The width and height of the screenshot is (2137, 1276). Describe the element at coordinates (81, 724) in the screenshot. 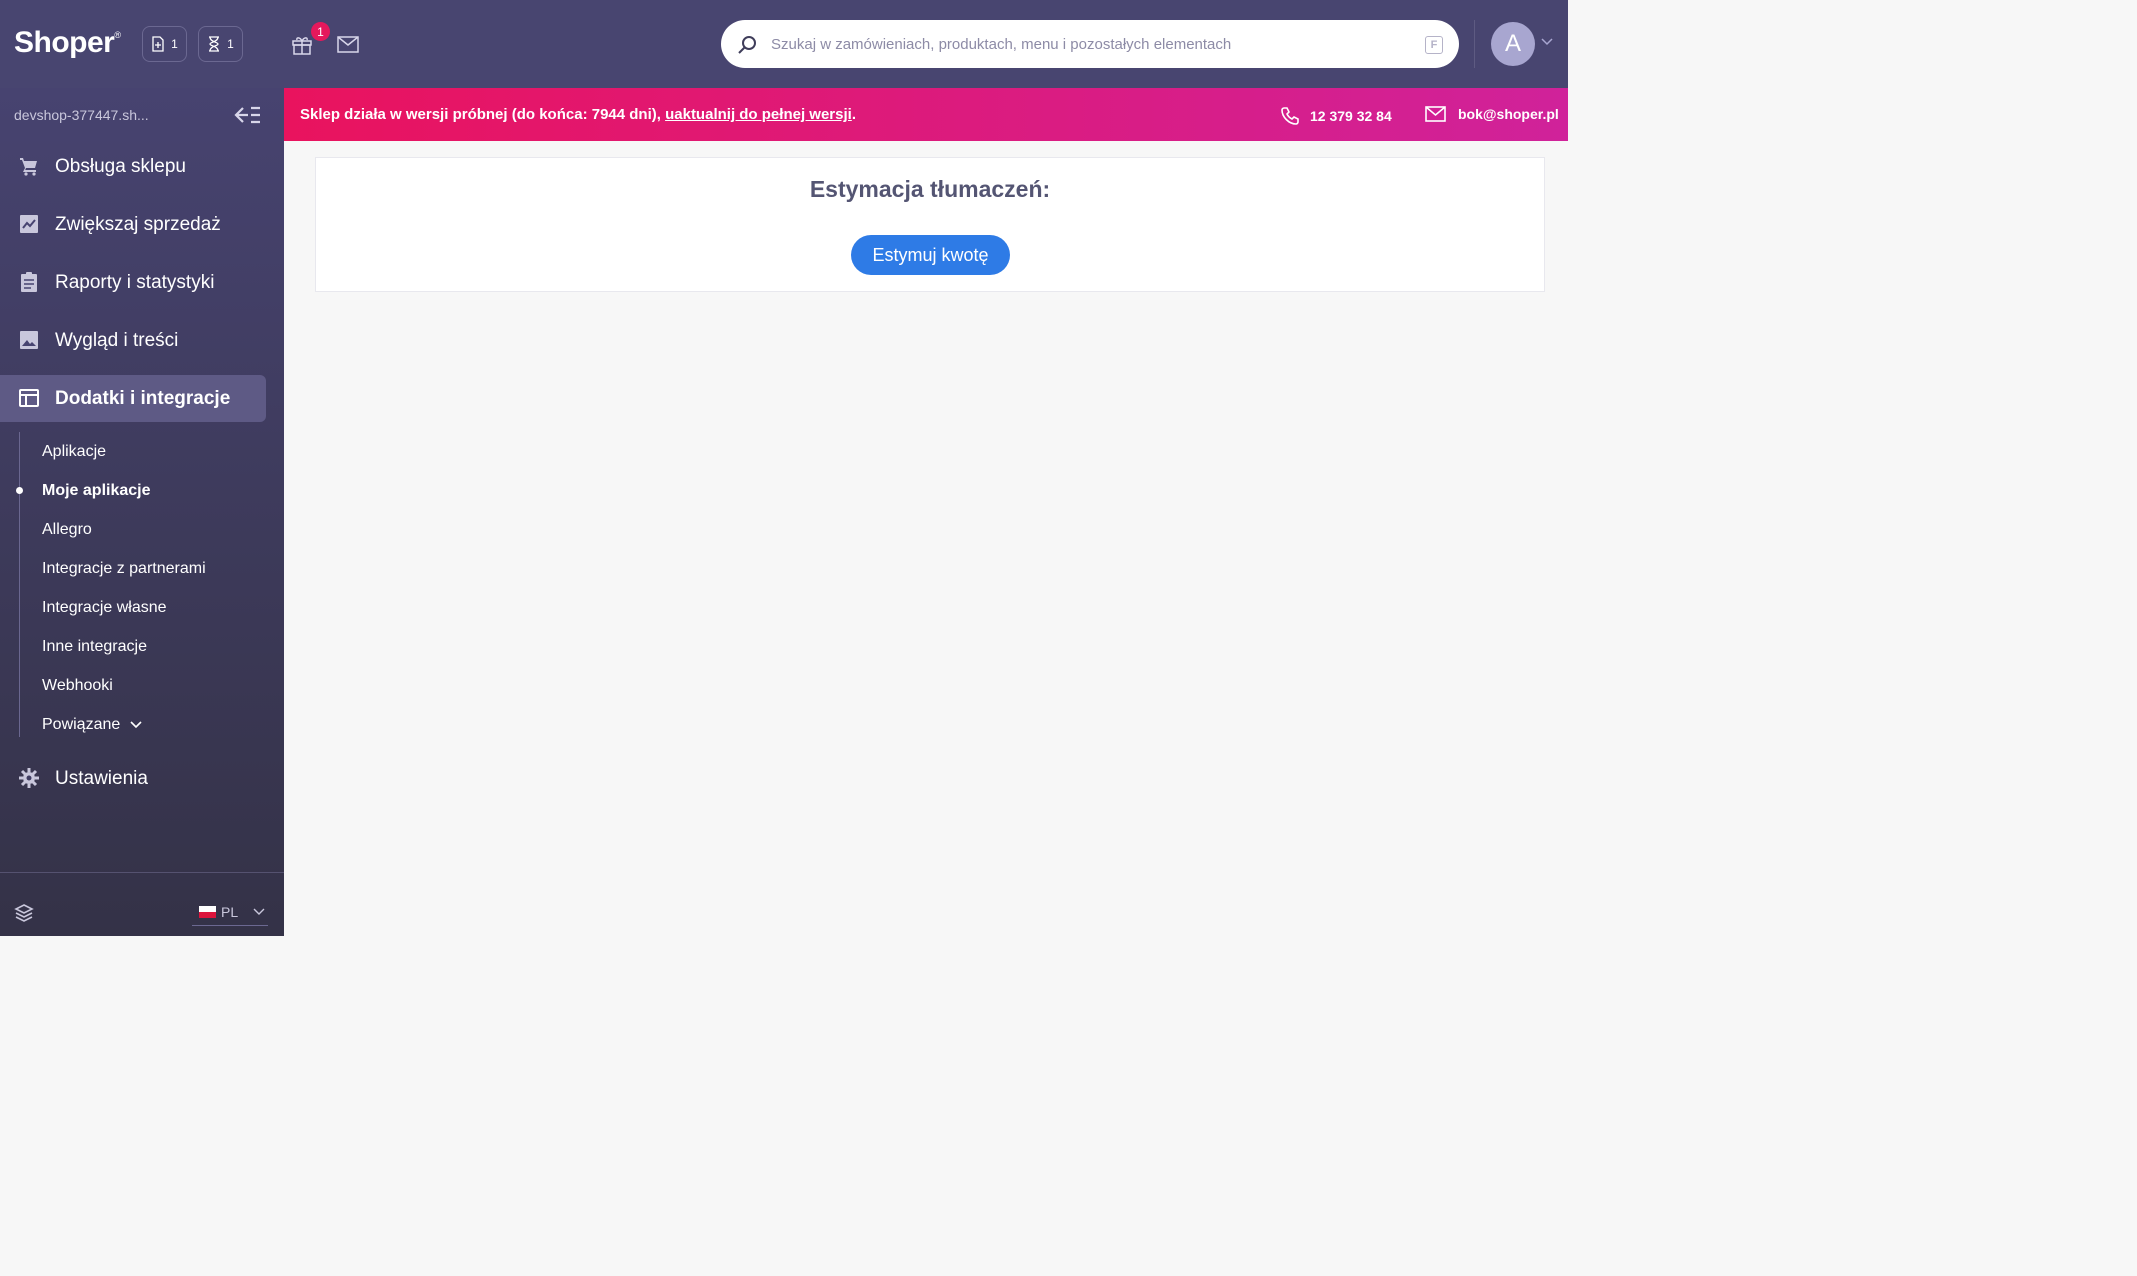

I see `submenu-powiazane-label: Powiązane` at that location.